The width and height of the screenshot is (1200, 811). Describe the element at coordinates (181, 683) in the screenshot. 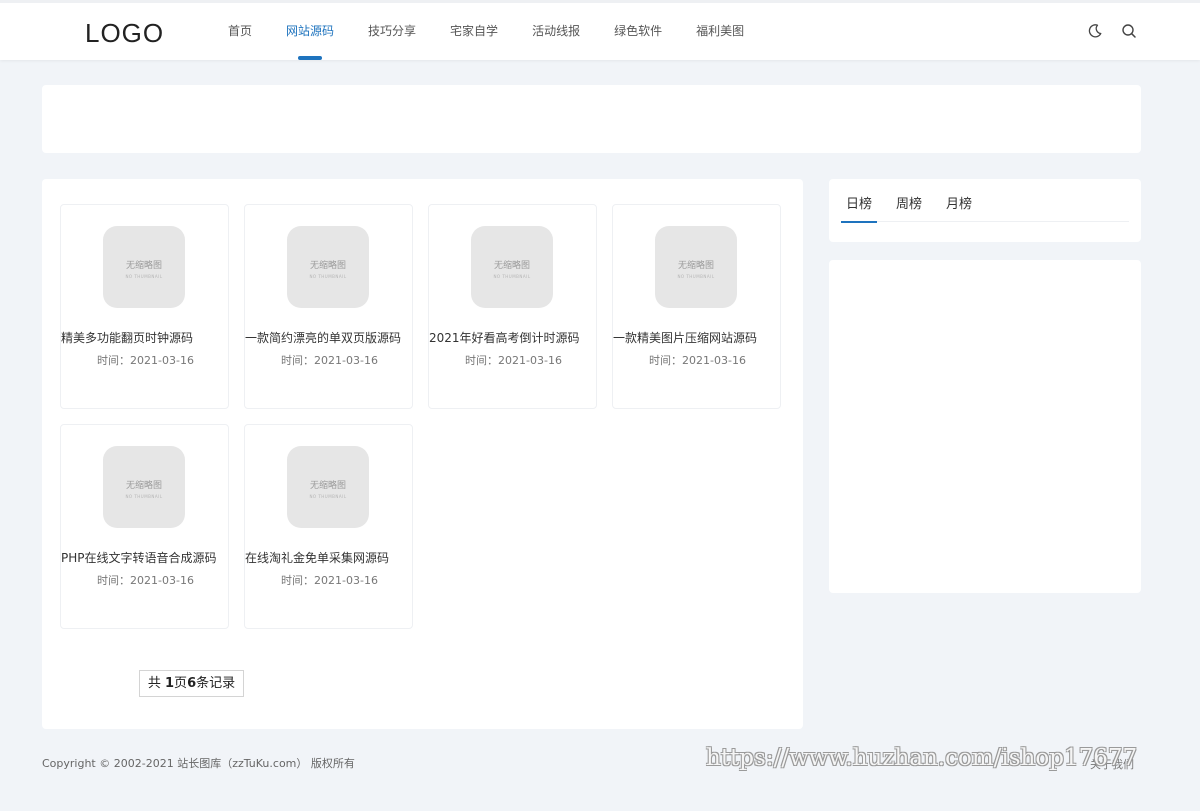

I see `pager-mid: 页` at that location.